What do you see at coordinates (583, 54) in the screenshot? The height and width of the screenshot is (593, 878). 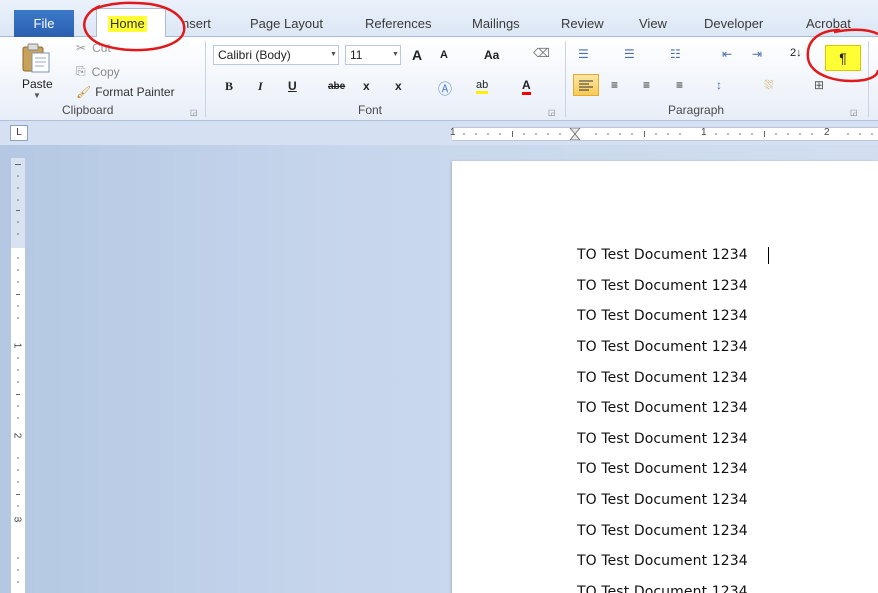 I see `bullets-icon: ☰` at bounding box center [583, 54].